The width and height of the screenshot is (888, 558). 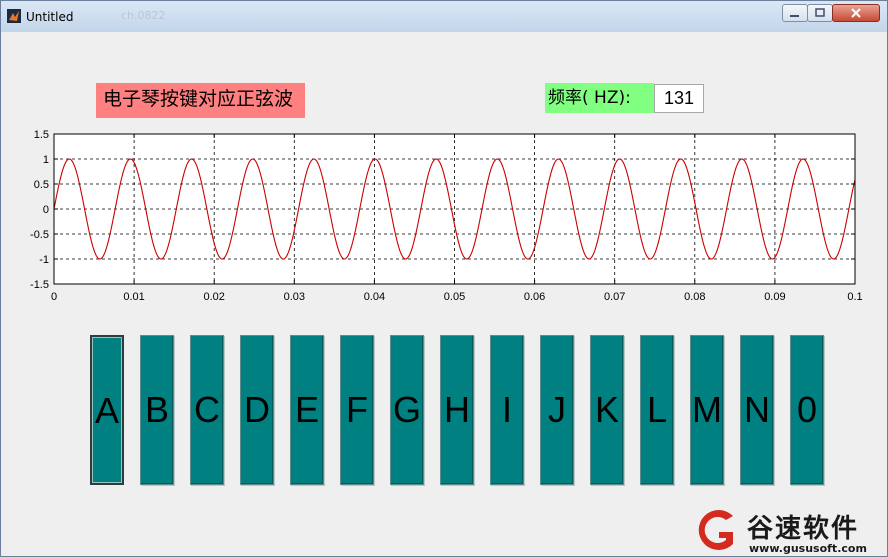 What do you see at coordinates (534, 297) in the screenshot?
I see `x-tick-label: 0.06` at bounding box center [534, 297].